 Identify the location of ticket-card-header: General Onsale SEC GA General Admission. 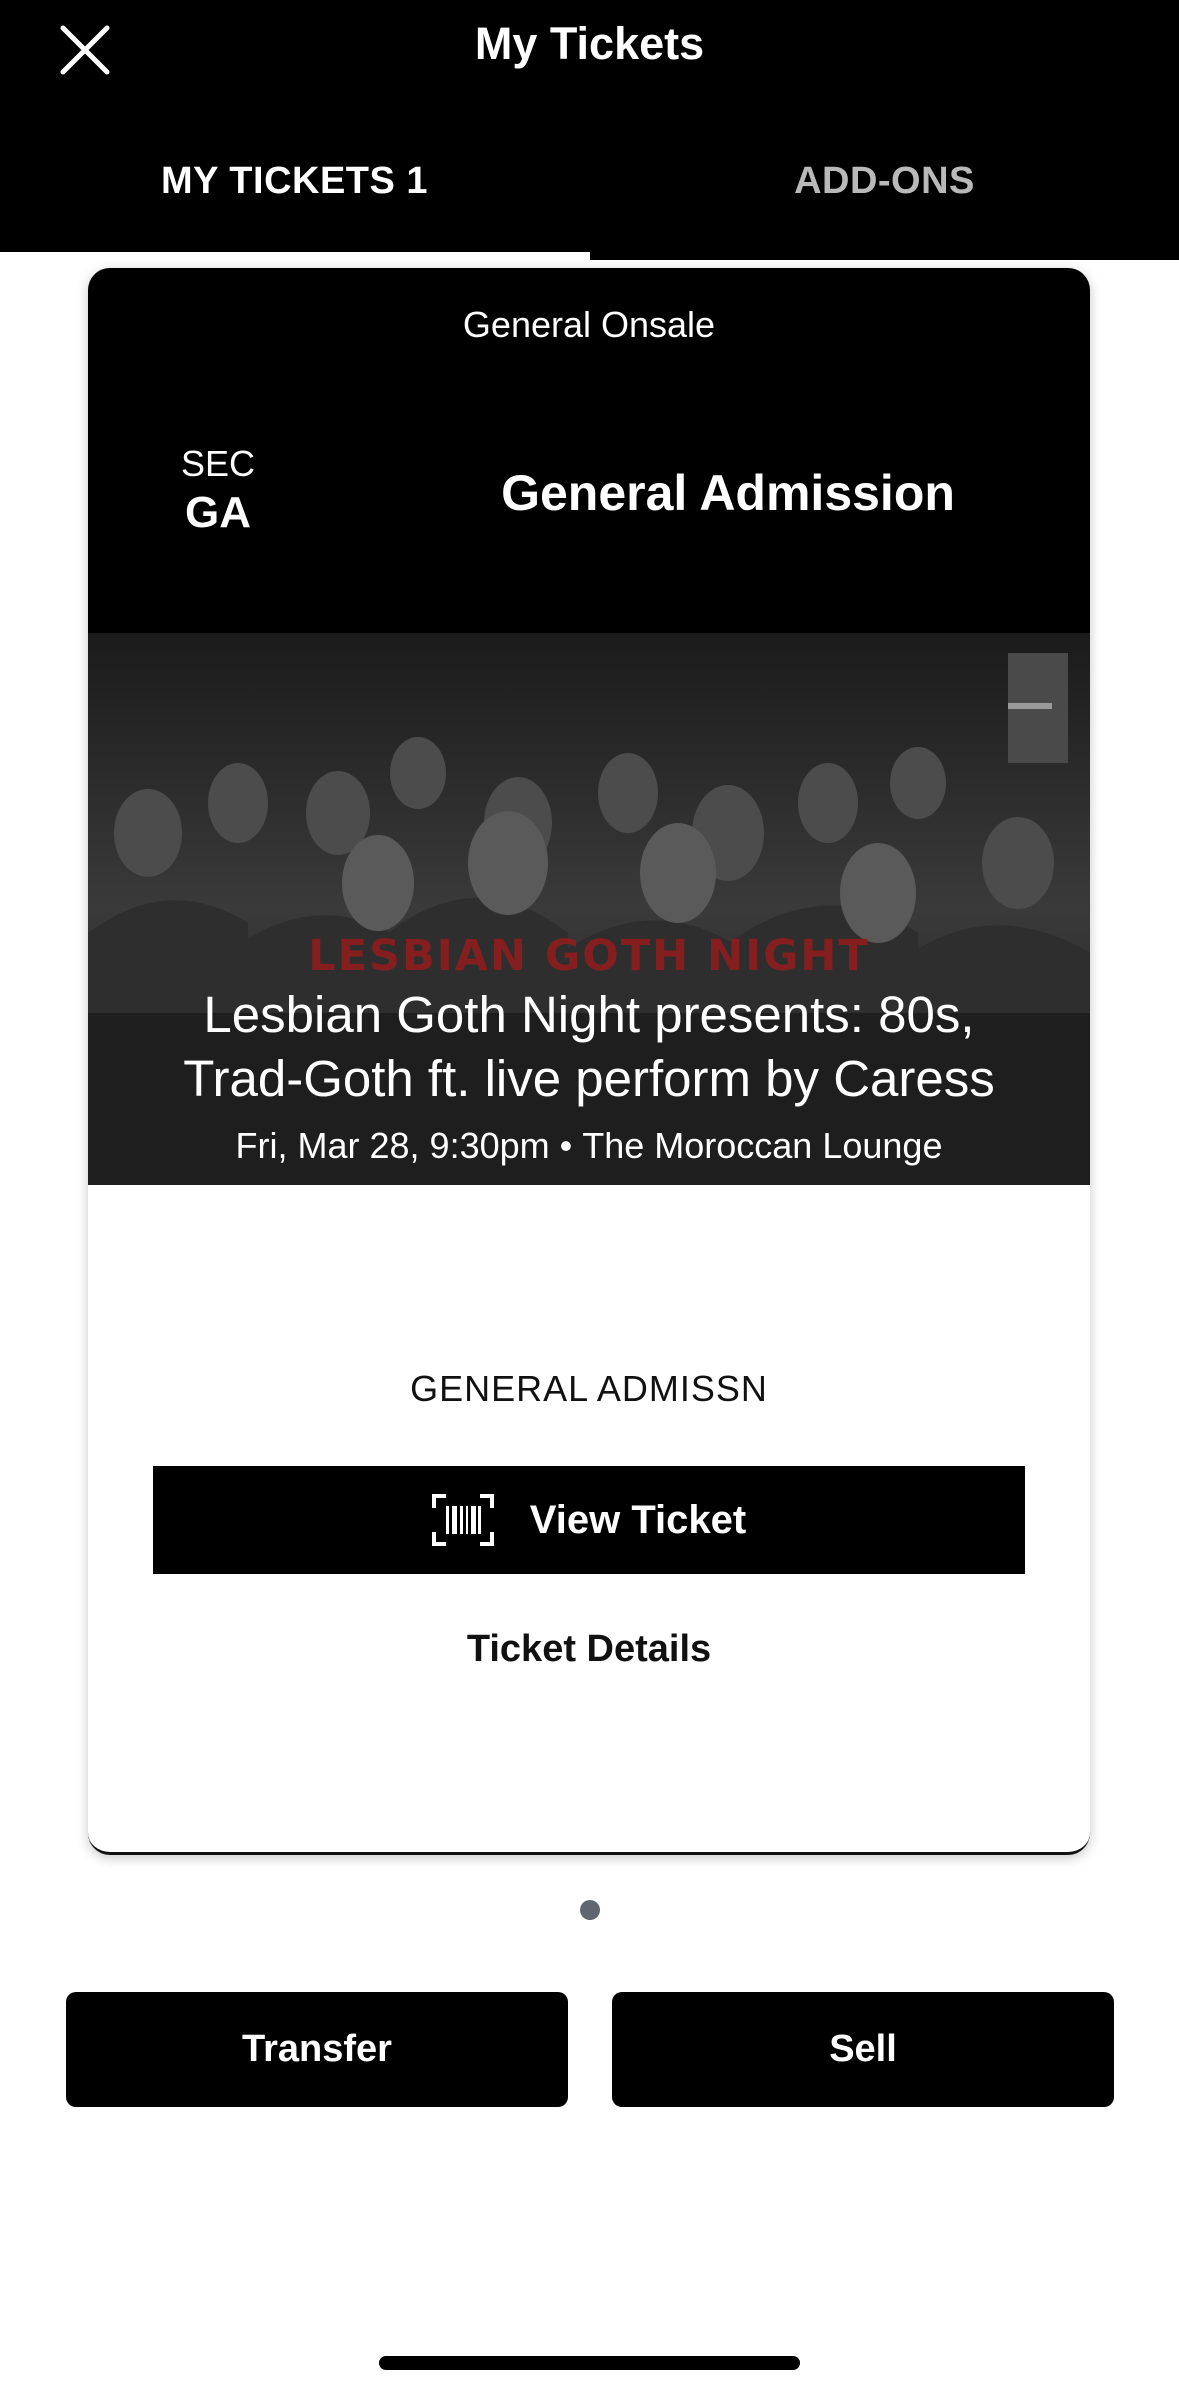
(589, 450).